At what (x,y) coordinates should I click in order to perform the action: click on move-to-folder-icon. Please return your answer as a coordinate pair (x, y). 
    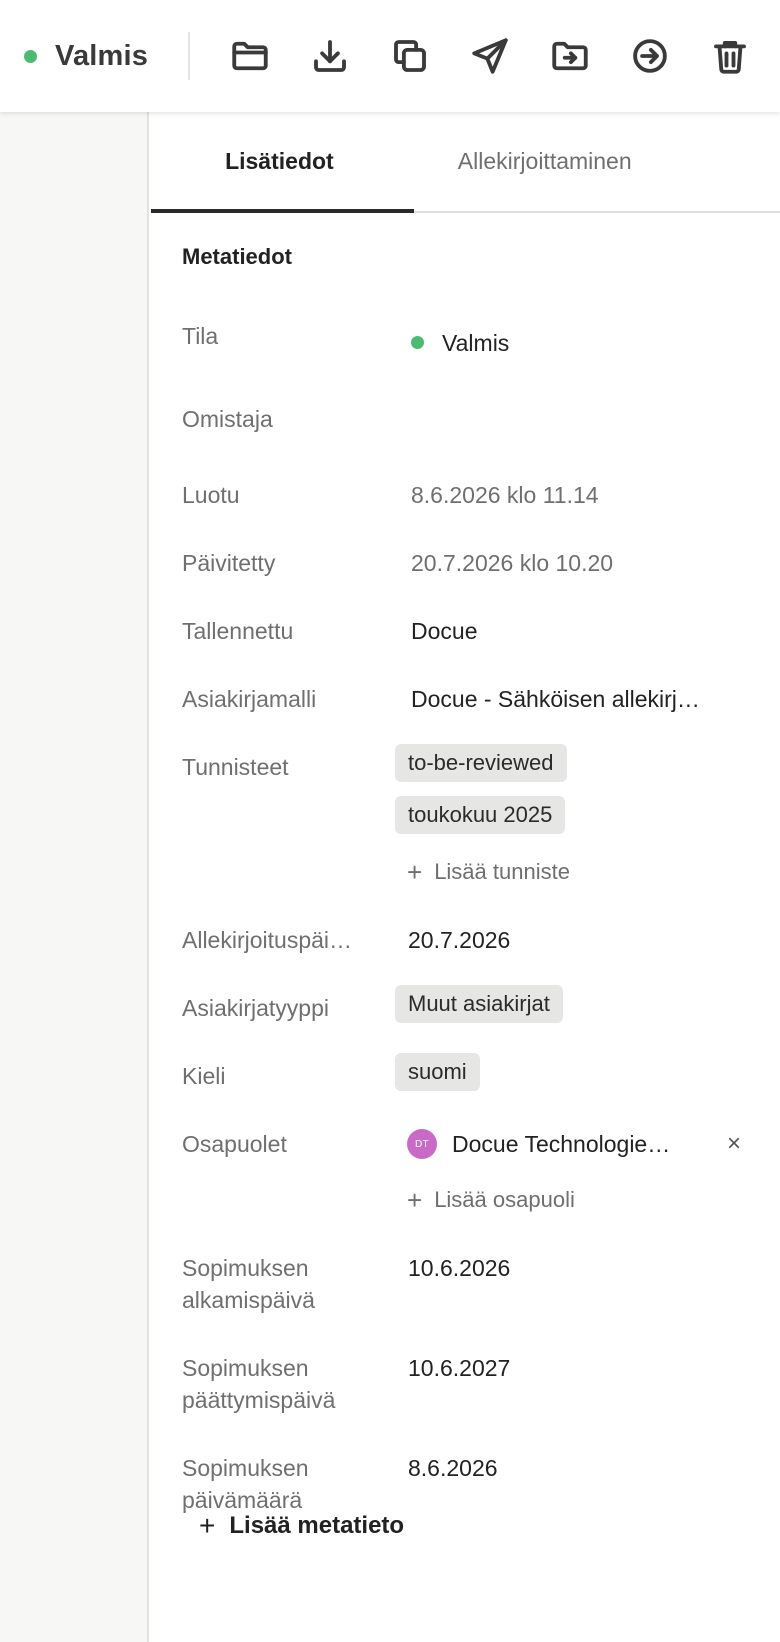
    Looking at the image, I should click on (570, 56).